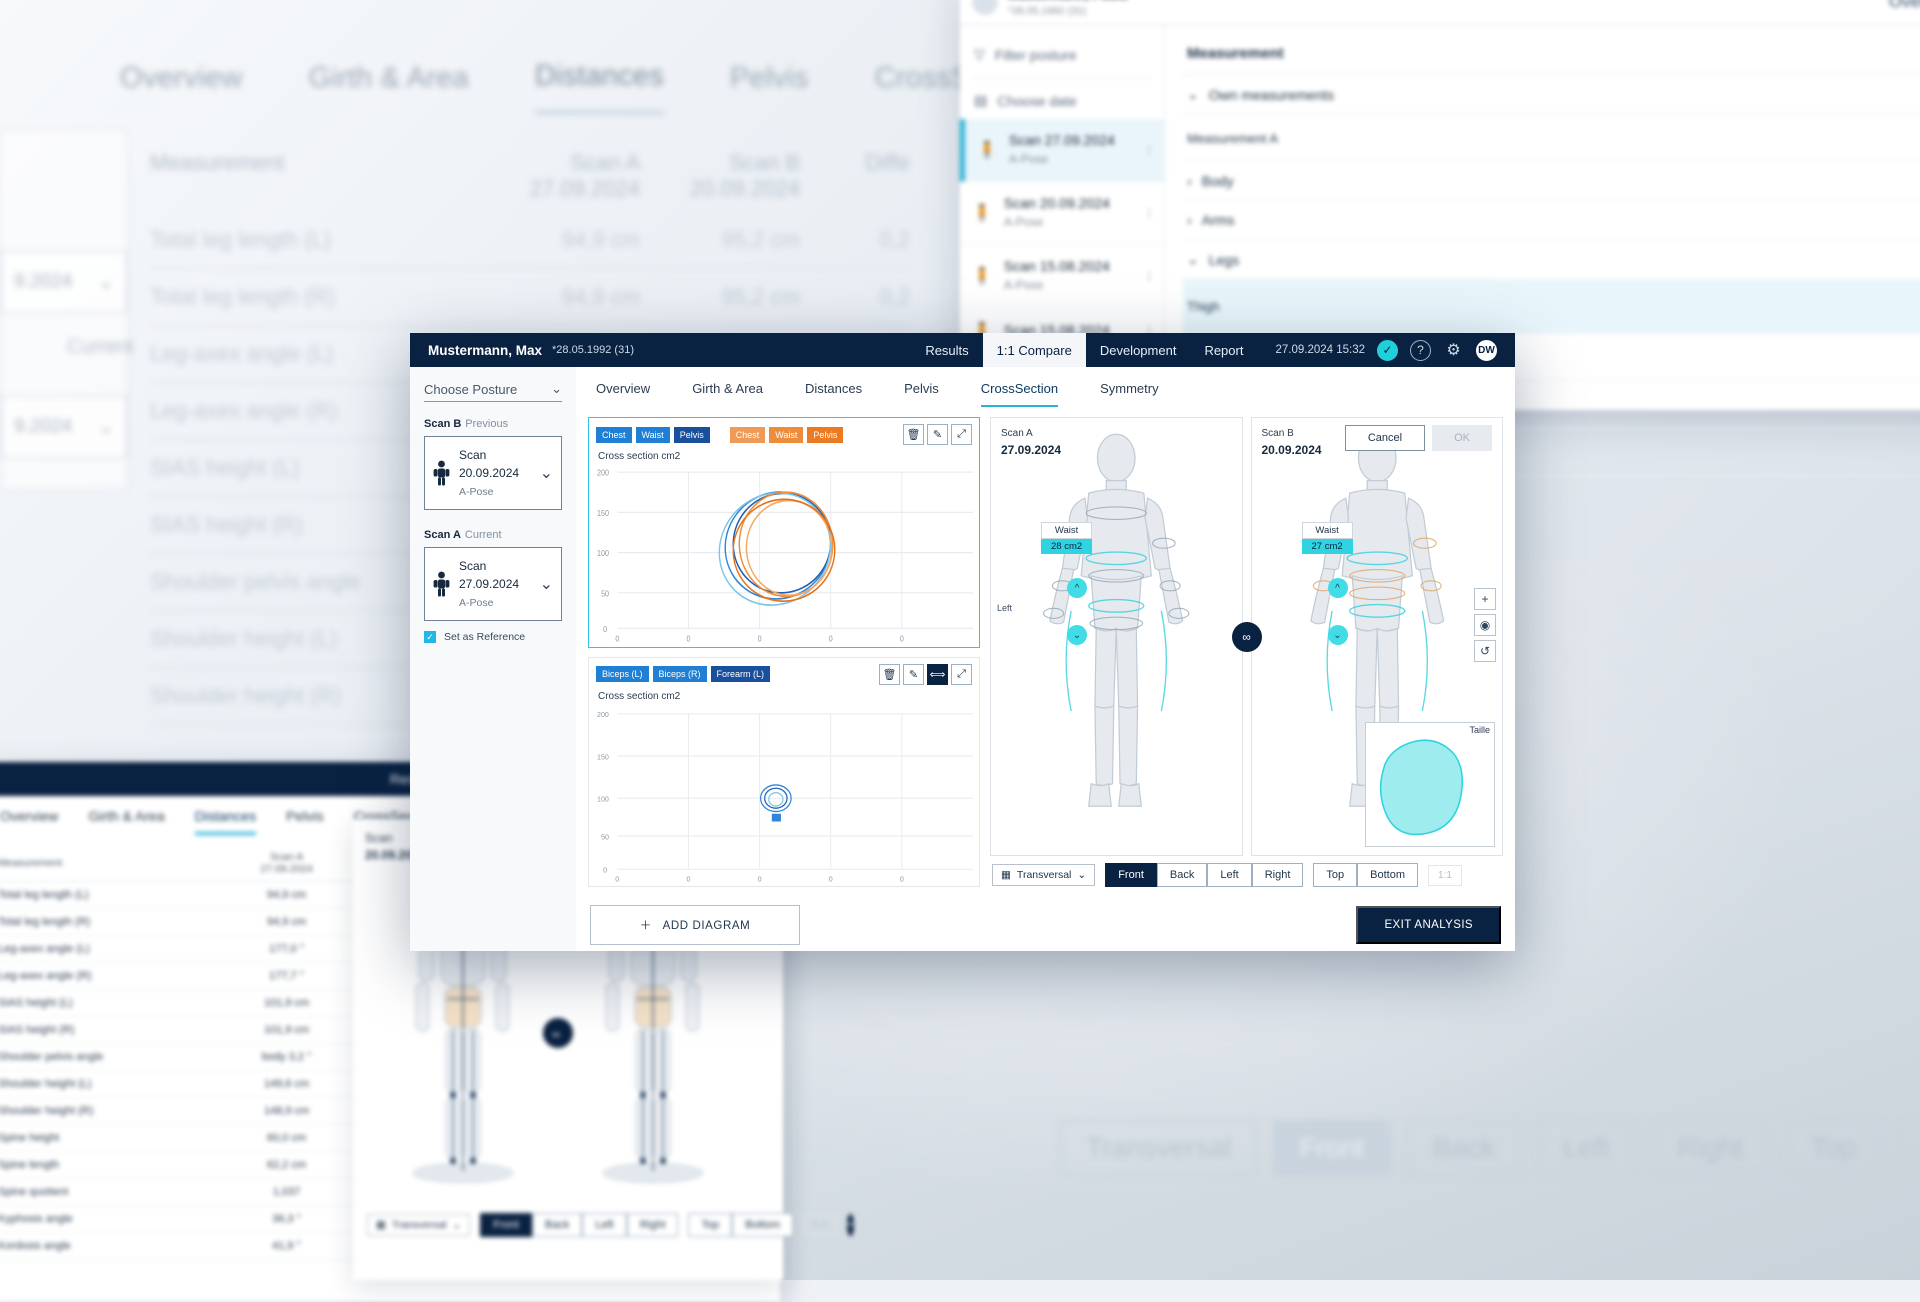  Describe the element at coordinates (1277, 875) in the screenshot. I see `view-right: Right` at that location.